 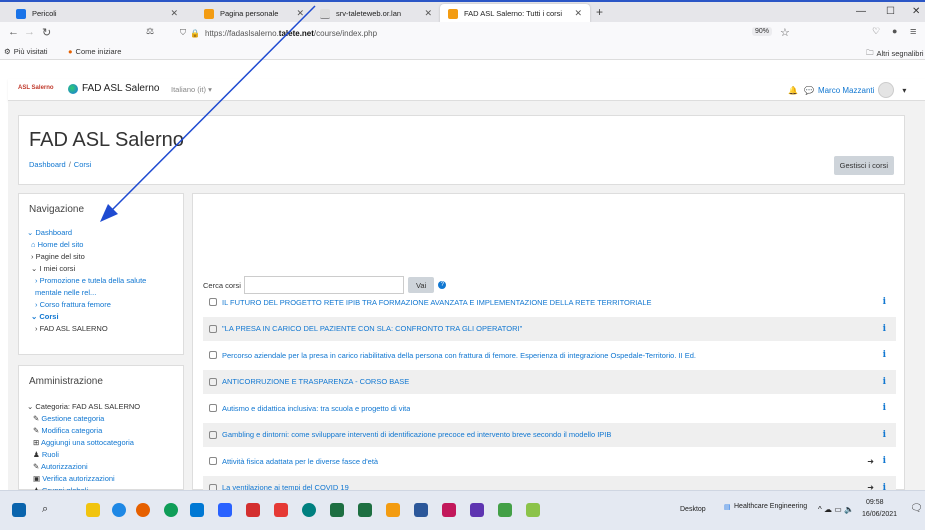 What do you see at coordinates (68, 418) in the screenshot?
I see `admin-manage-category: ✎ Gestione categoria` at bounding box center [68, 418].